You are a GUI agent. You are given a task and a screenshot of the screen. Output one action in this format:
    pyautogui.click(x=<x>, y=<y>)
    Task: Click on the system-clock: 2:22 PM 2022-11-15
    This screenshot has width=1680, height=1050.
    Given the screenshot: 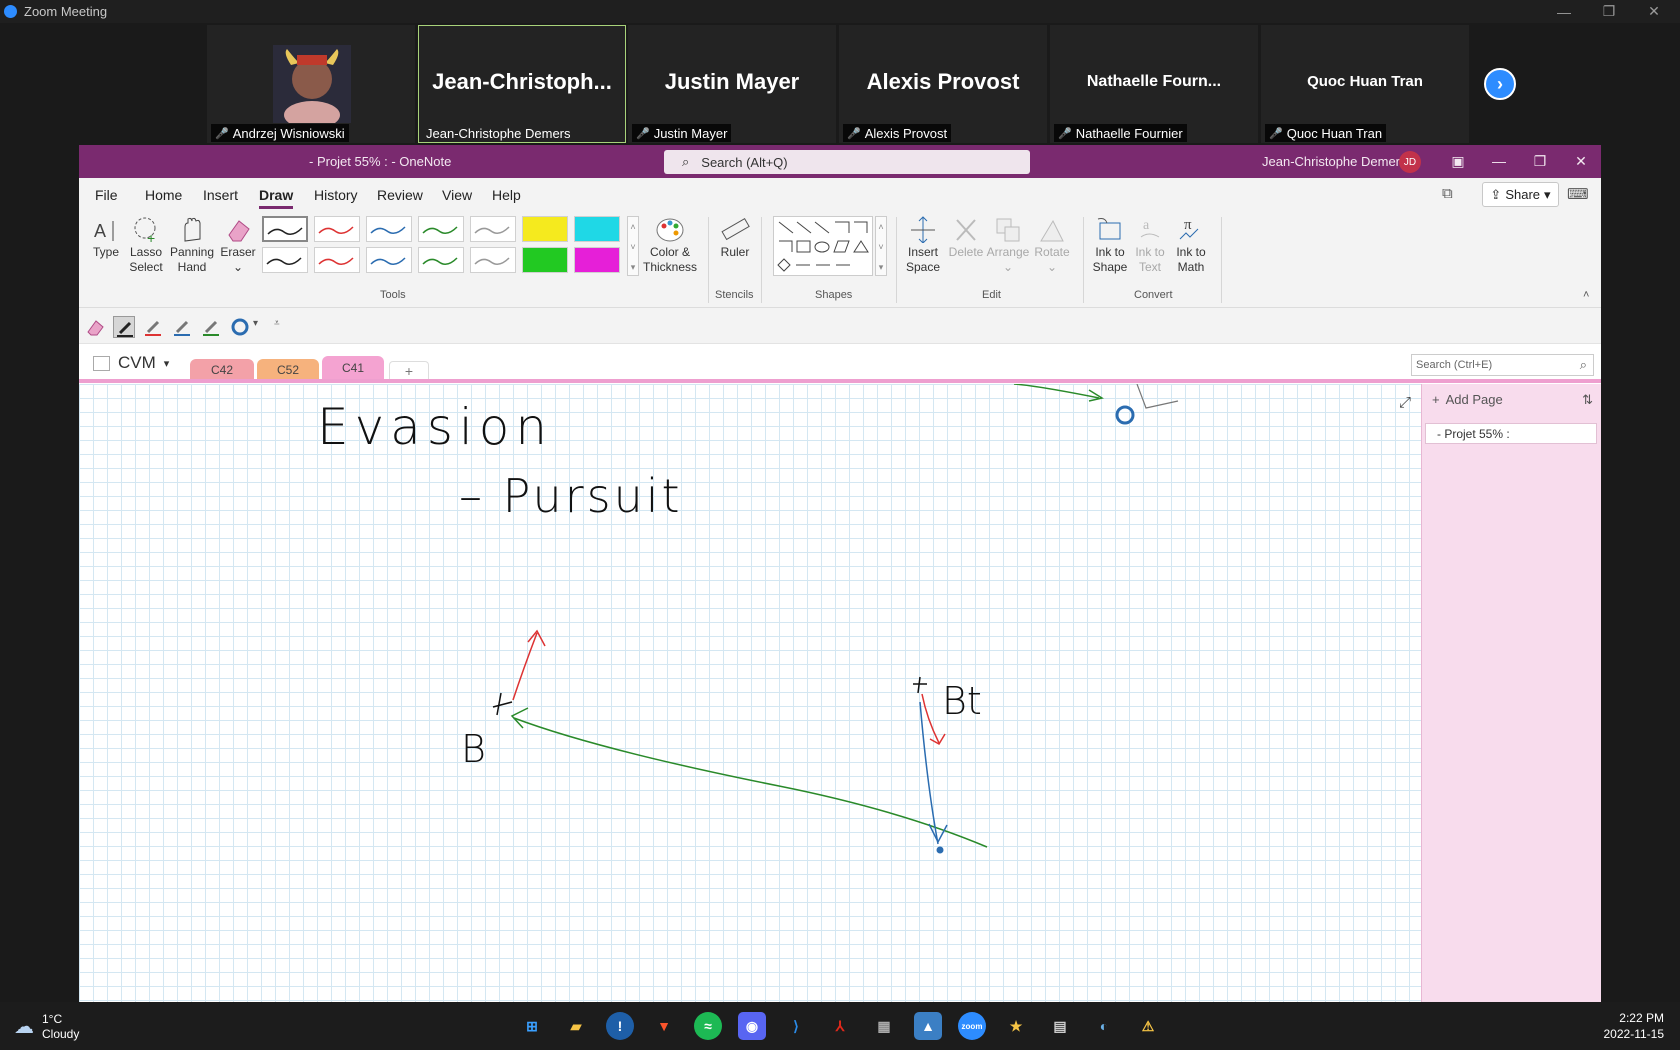 What is the action you would take?
    pyautogui.click(x=1634, y=1026)
    